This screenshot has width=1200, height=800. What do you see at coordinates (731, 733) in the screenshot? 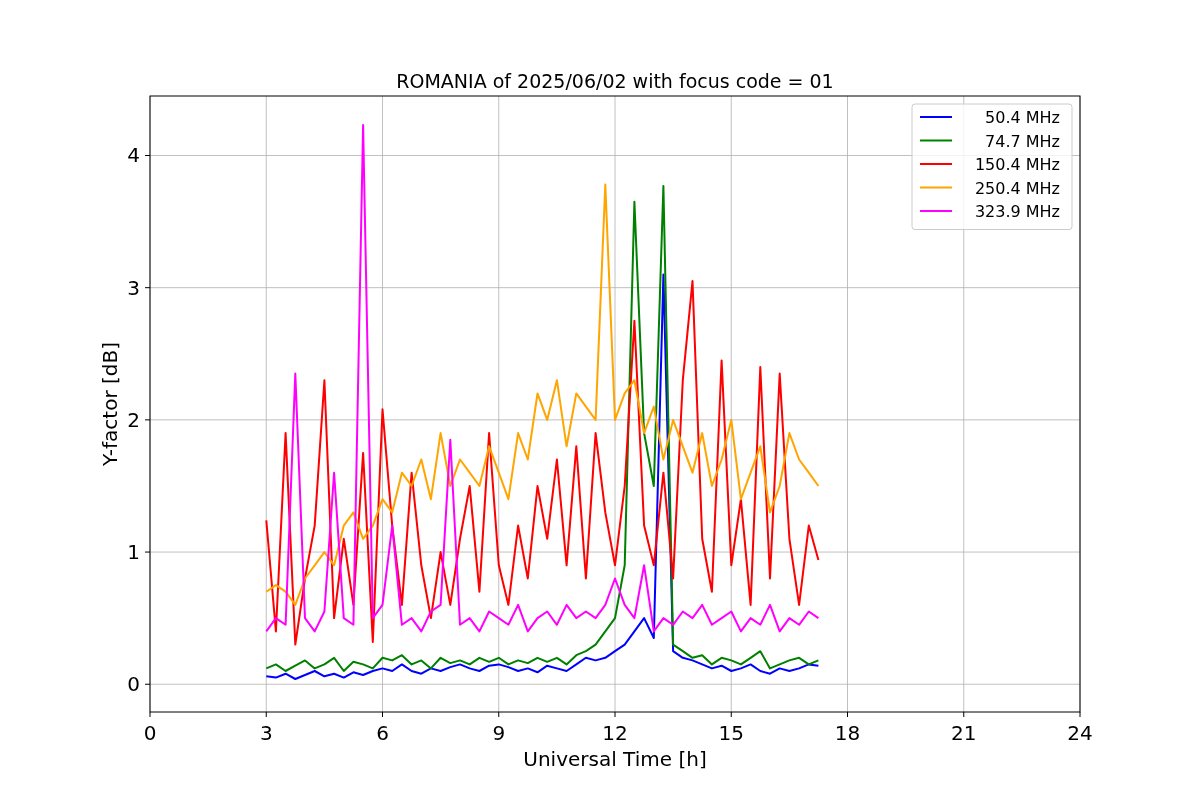
I see `tick-label: 15` at bounding box center [731, 733].